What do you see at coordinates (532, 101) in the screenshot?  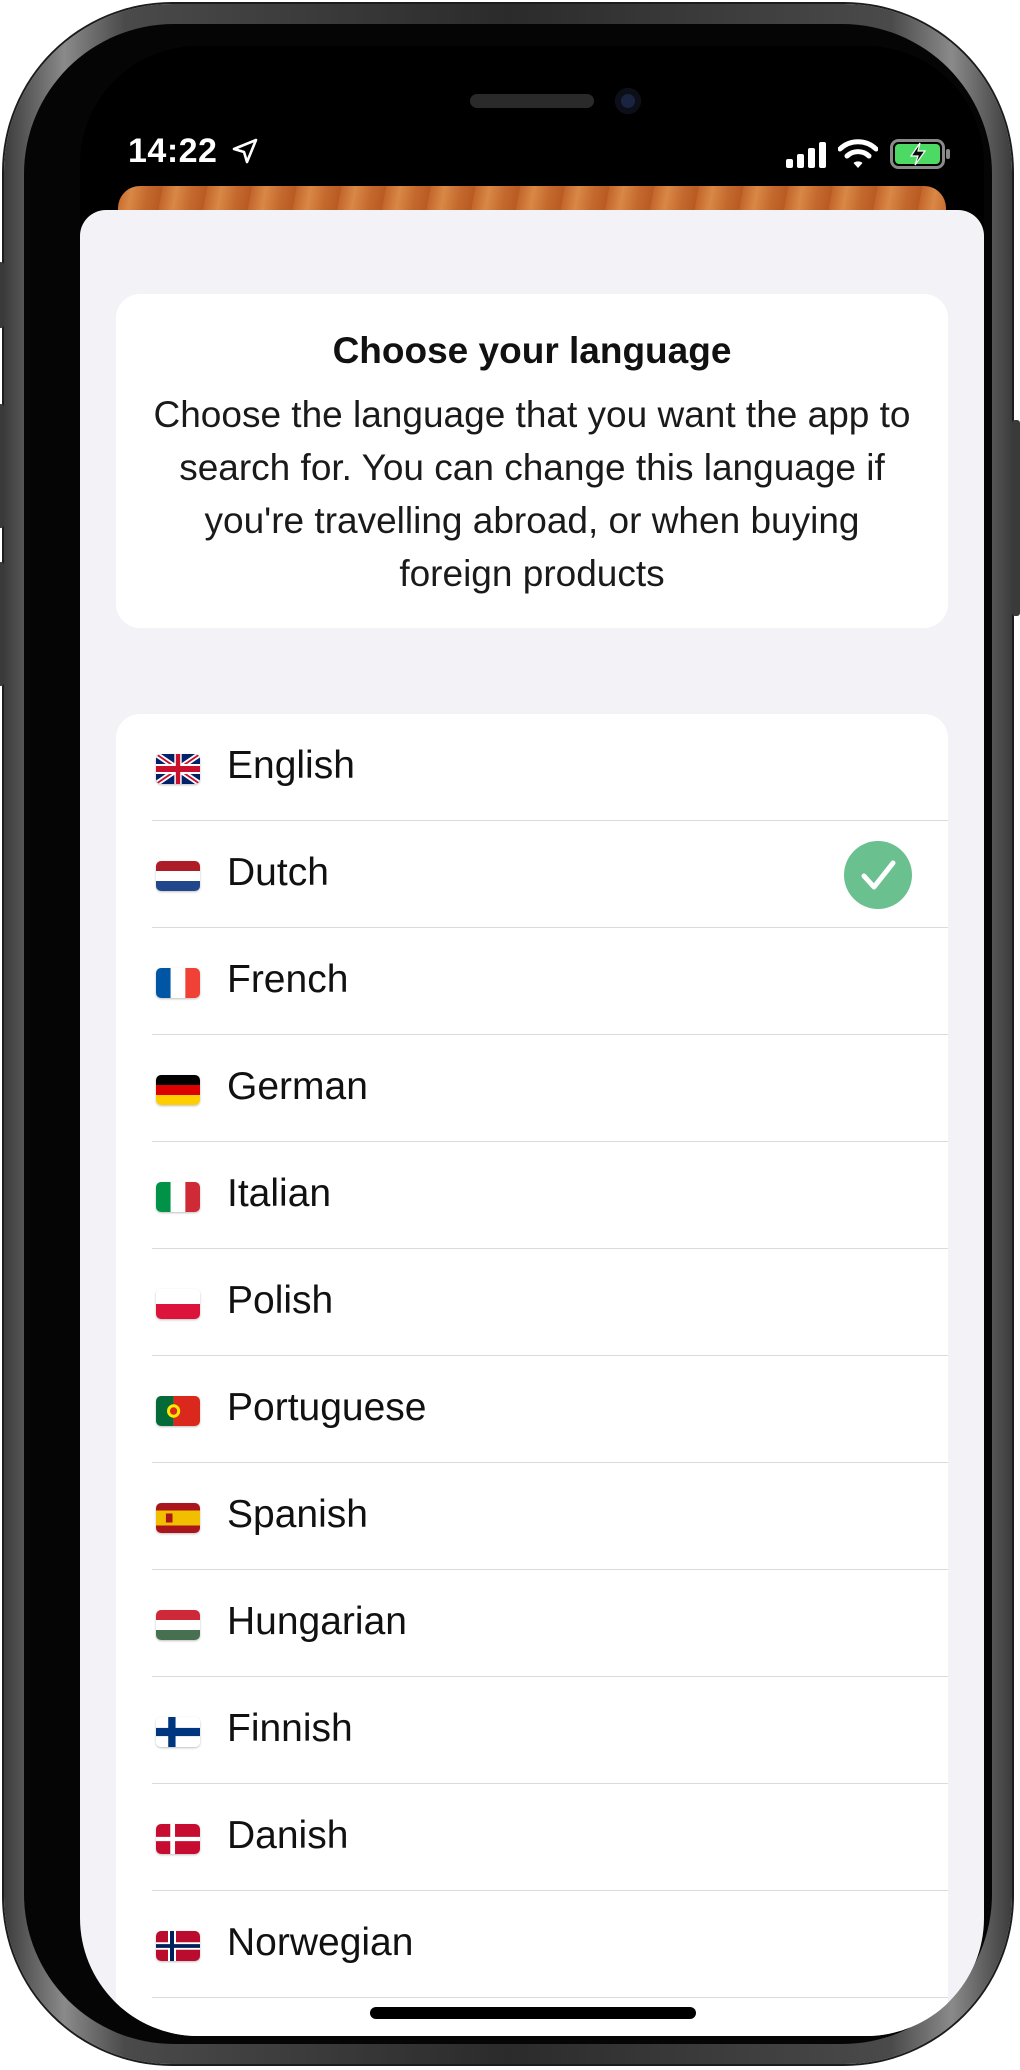 I see `earpiece-speaker` at bounding box center [532, 101].